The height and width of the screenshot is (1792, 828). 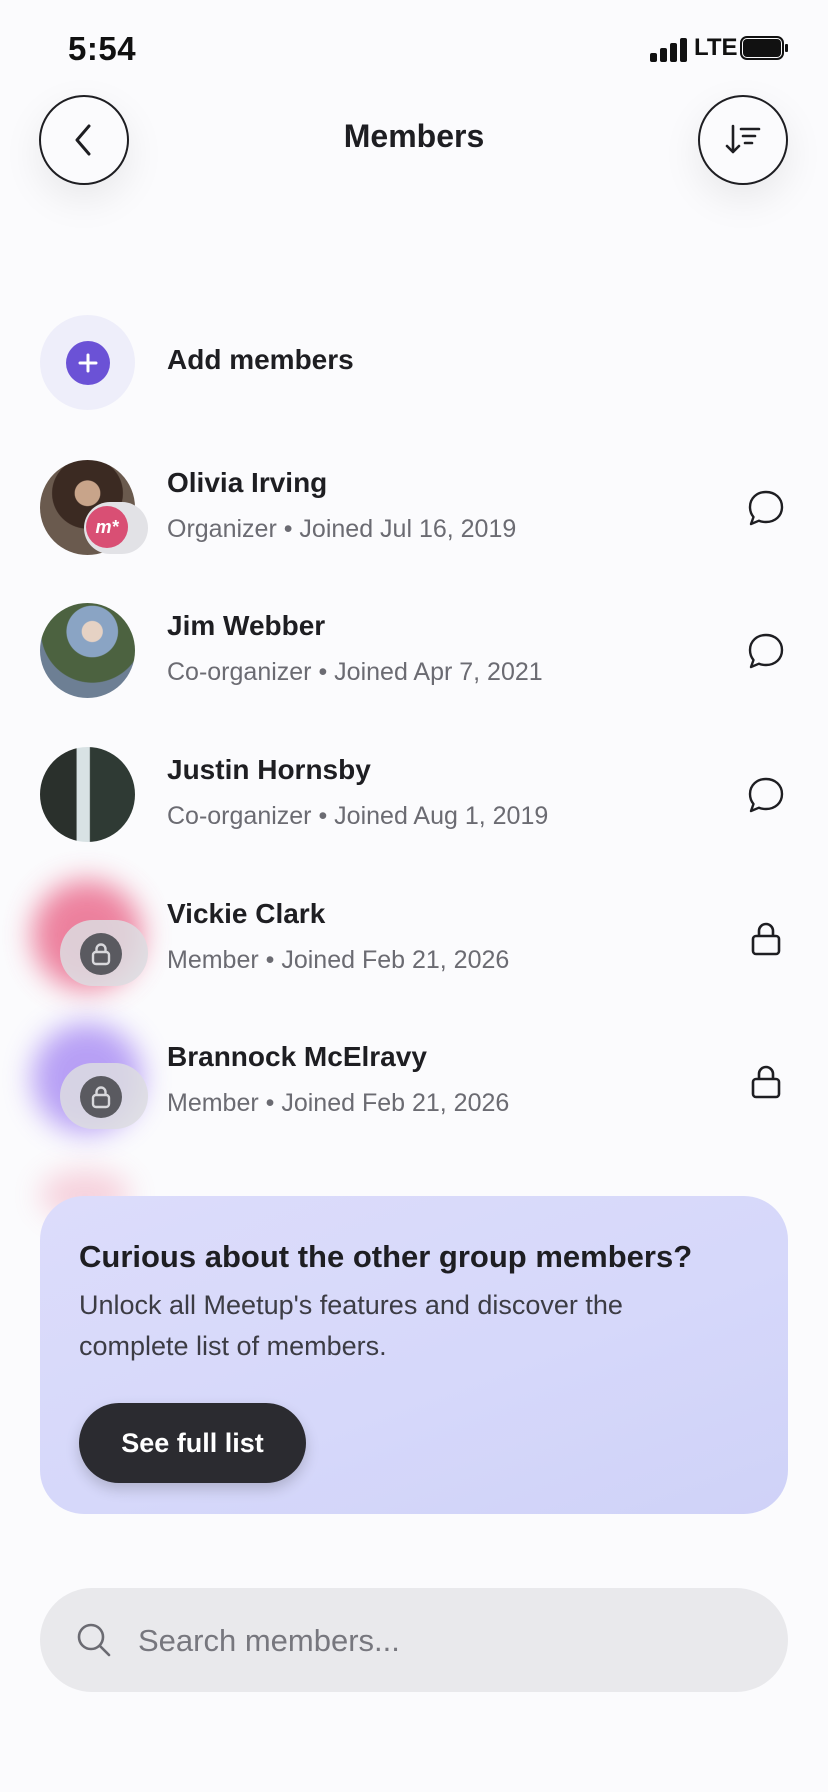 I want to click on member-name: Justin Hornsby, so click(x=269, y=770).